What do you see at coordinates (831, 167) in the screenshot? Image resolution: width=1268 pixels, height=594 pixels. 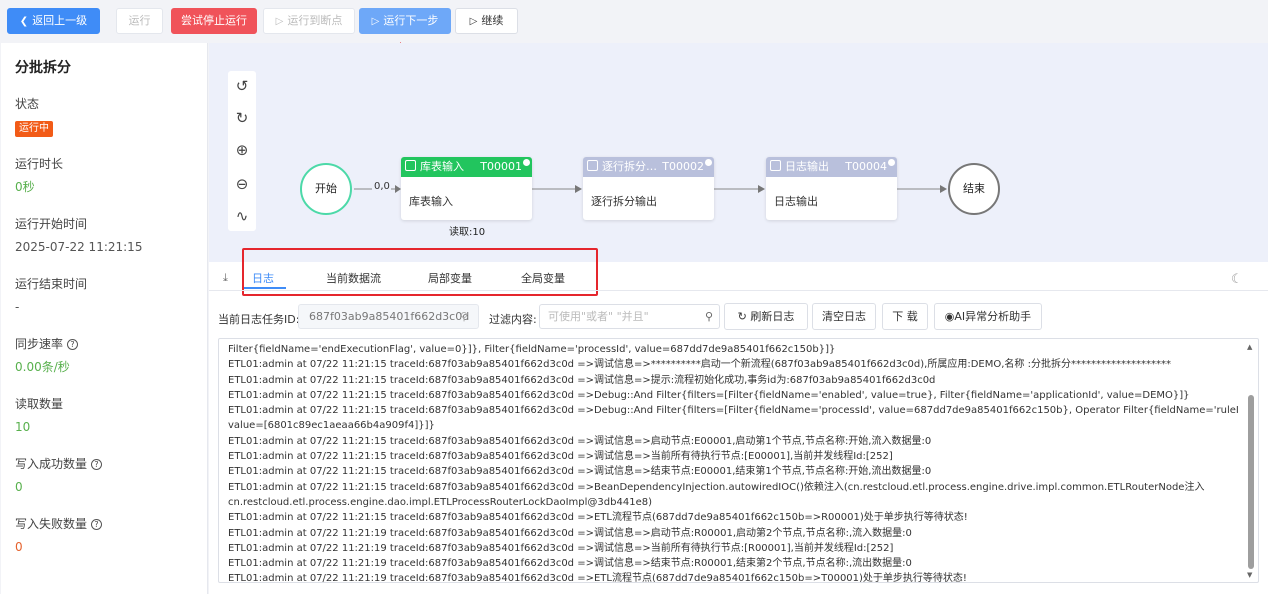 I see `node-header: 日志输出 T00004` at bounding box center [831, 167].